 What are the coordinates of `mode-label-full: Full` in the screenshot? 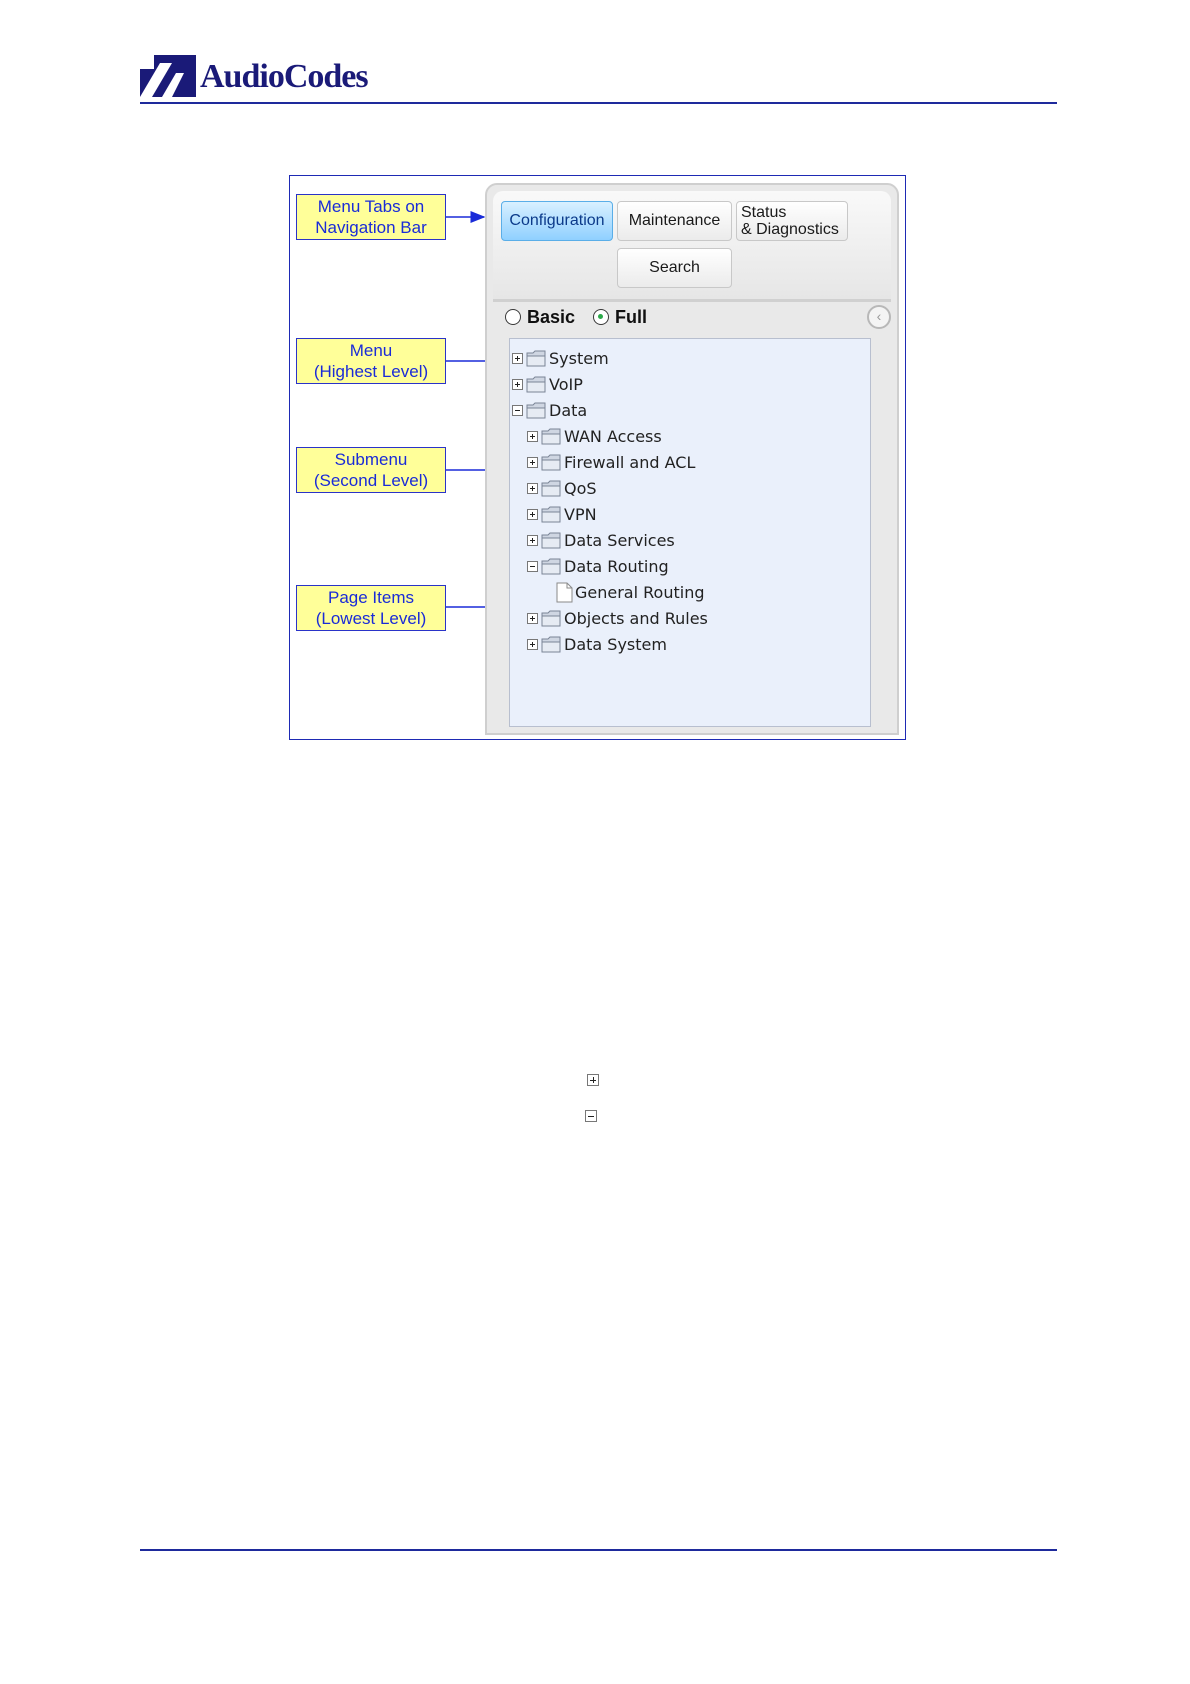 It's located at (631, 317).